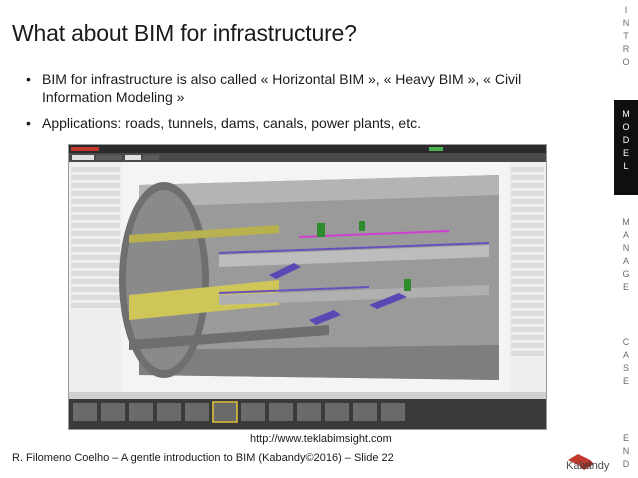 Image resolution: width=638 pixels, height=478 pixels. I want to click on logo-text: Kabandy, so click(588, 466).